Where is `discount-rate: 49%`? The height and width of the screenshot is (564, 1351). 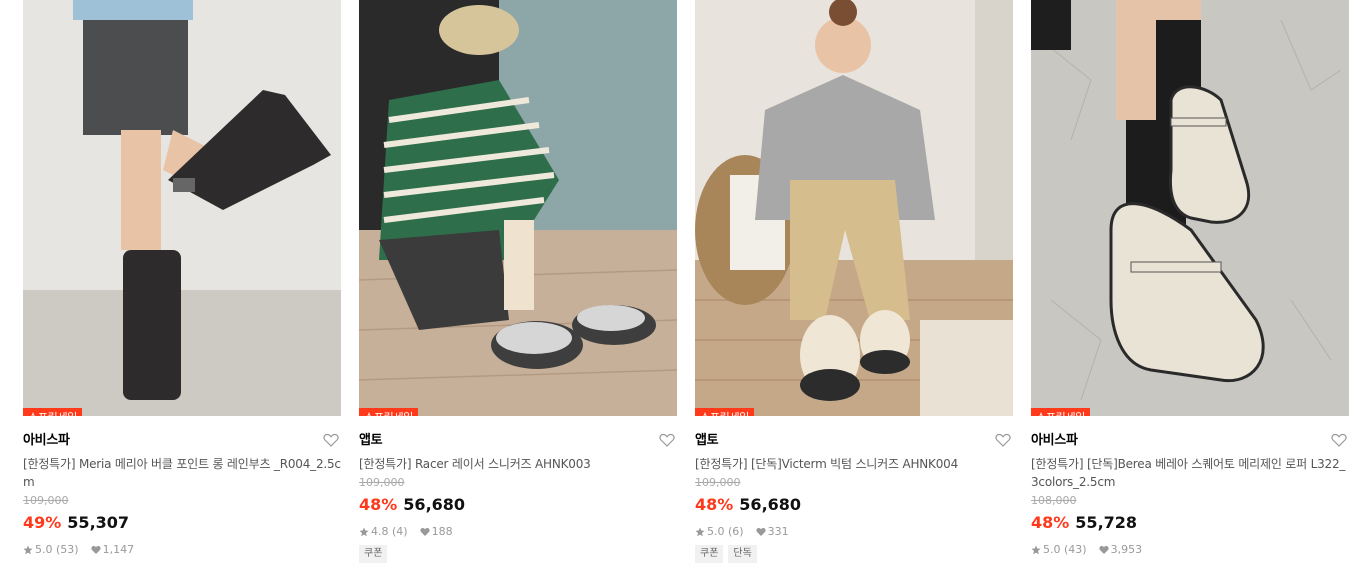 discount-rate: 49% is located at coordinates (42, 522).